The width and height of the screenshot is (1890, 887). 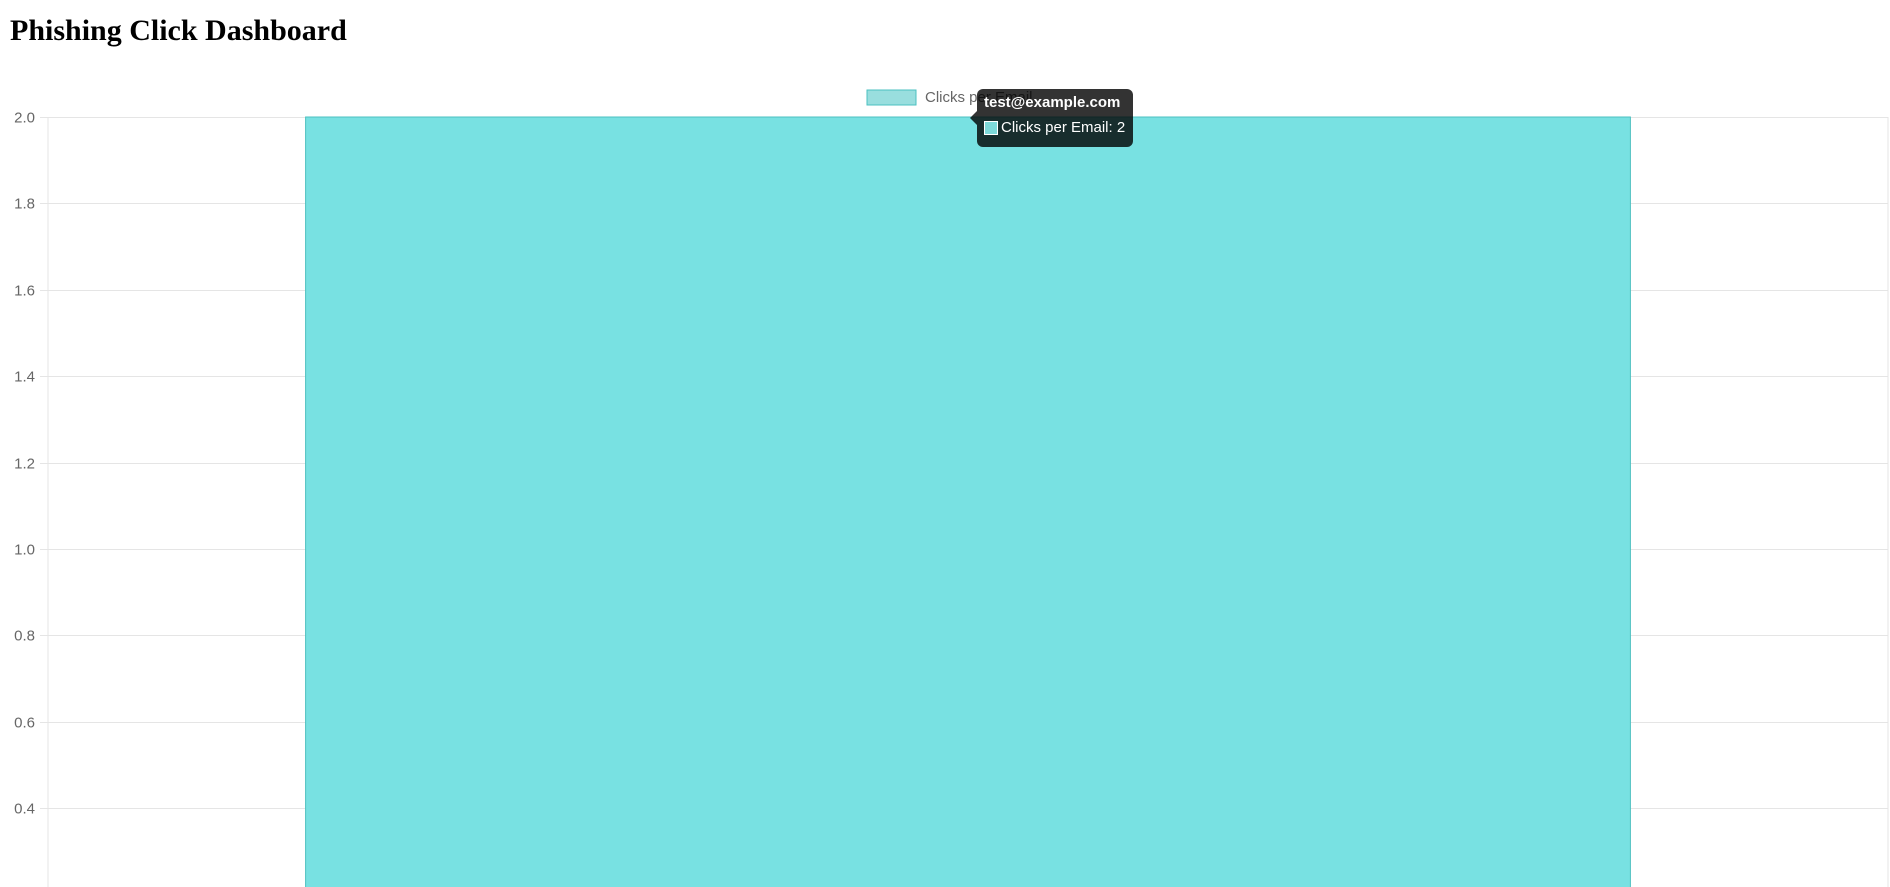 I want to click on y-tick-label: 1.0, so click(x=24, y=550).